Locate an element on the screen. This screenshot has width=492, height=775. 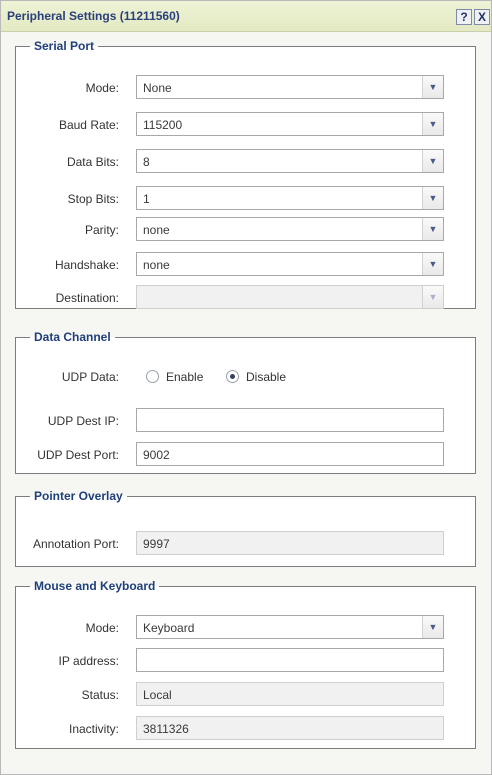
udp-enable-radio is located at coordinates (152, 376).